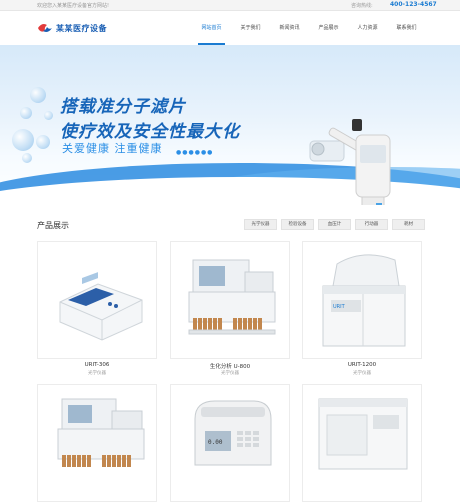  I want to click on product-card: 0.00, so click(230, 443).